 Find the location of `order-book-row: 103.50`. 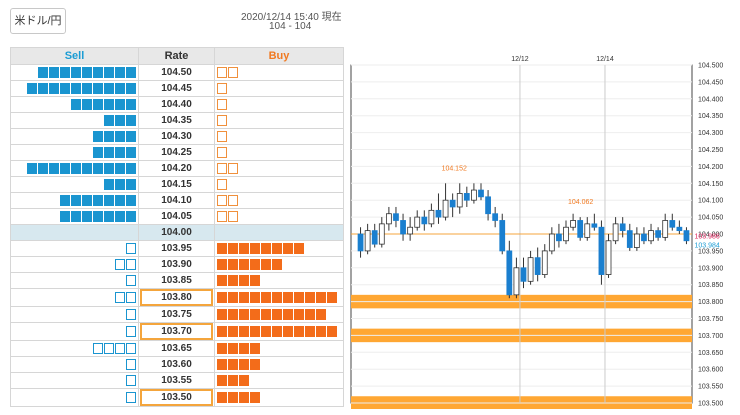

order-book-row: 103.50 is located at coordinates (177, 397).